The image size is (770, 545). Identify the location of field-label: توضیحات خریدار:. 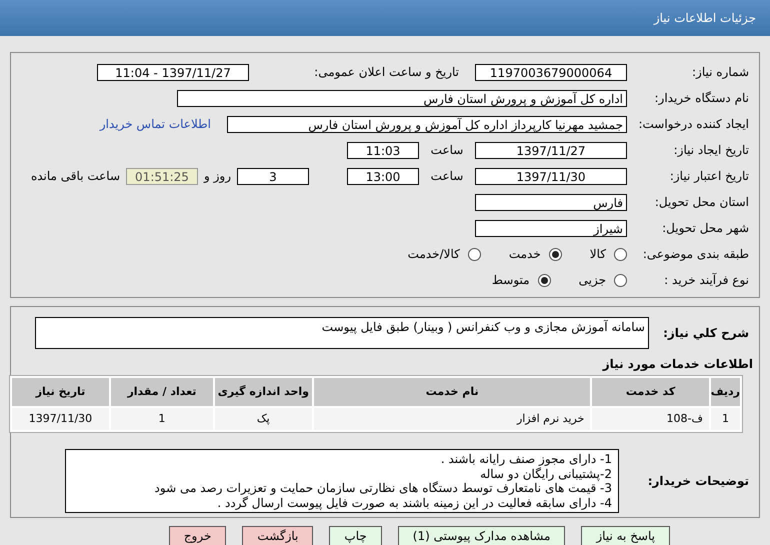
(698, 481).